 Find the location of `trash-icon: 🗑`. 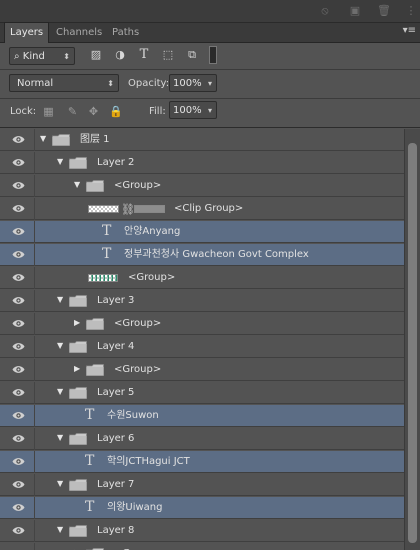

trash-icon: 🗑 is located at coordinates (384, 11).